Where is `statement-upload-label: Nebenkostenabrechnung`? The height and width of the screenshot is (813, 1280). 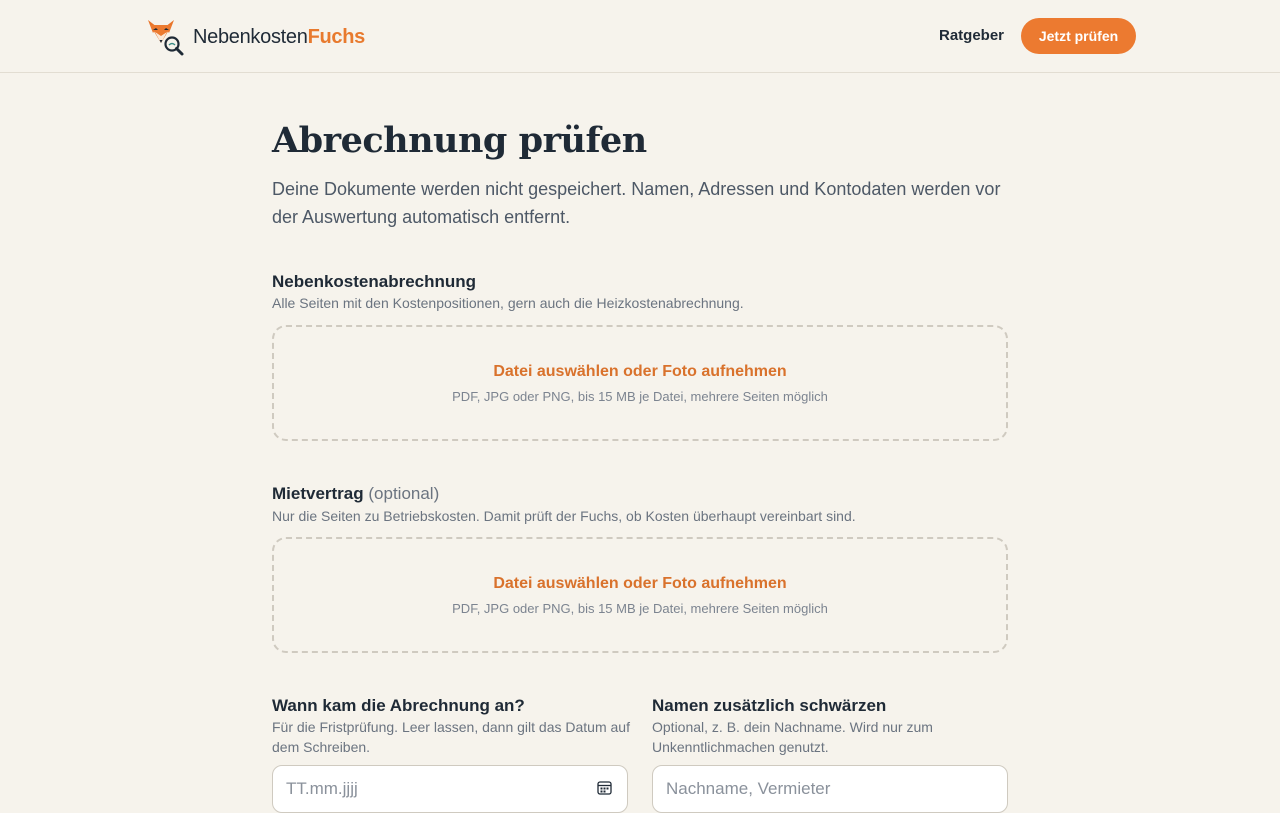
statement-upload-label: Nebenkostenabrechnung is located at coordinates (374, 281).